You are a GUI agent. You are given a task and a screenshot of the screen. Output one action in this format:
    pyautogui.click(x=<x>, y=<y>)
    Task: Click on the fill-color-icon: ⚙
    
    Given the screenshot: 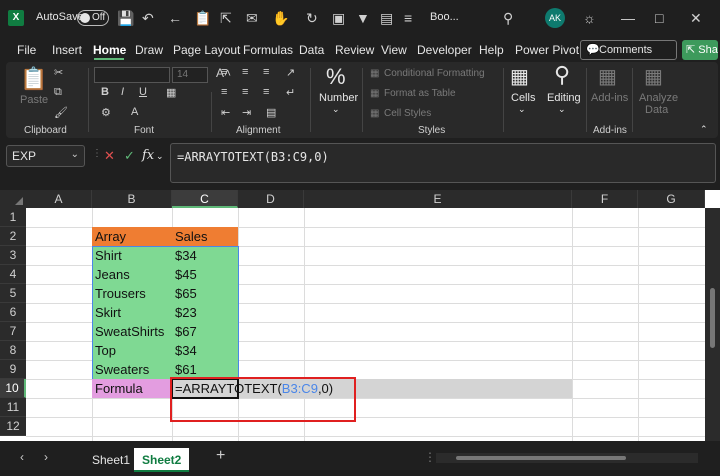 What is the action you would take?
    pyautogui.click(x=106, y=112)
    